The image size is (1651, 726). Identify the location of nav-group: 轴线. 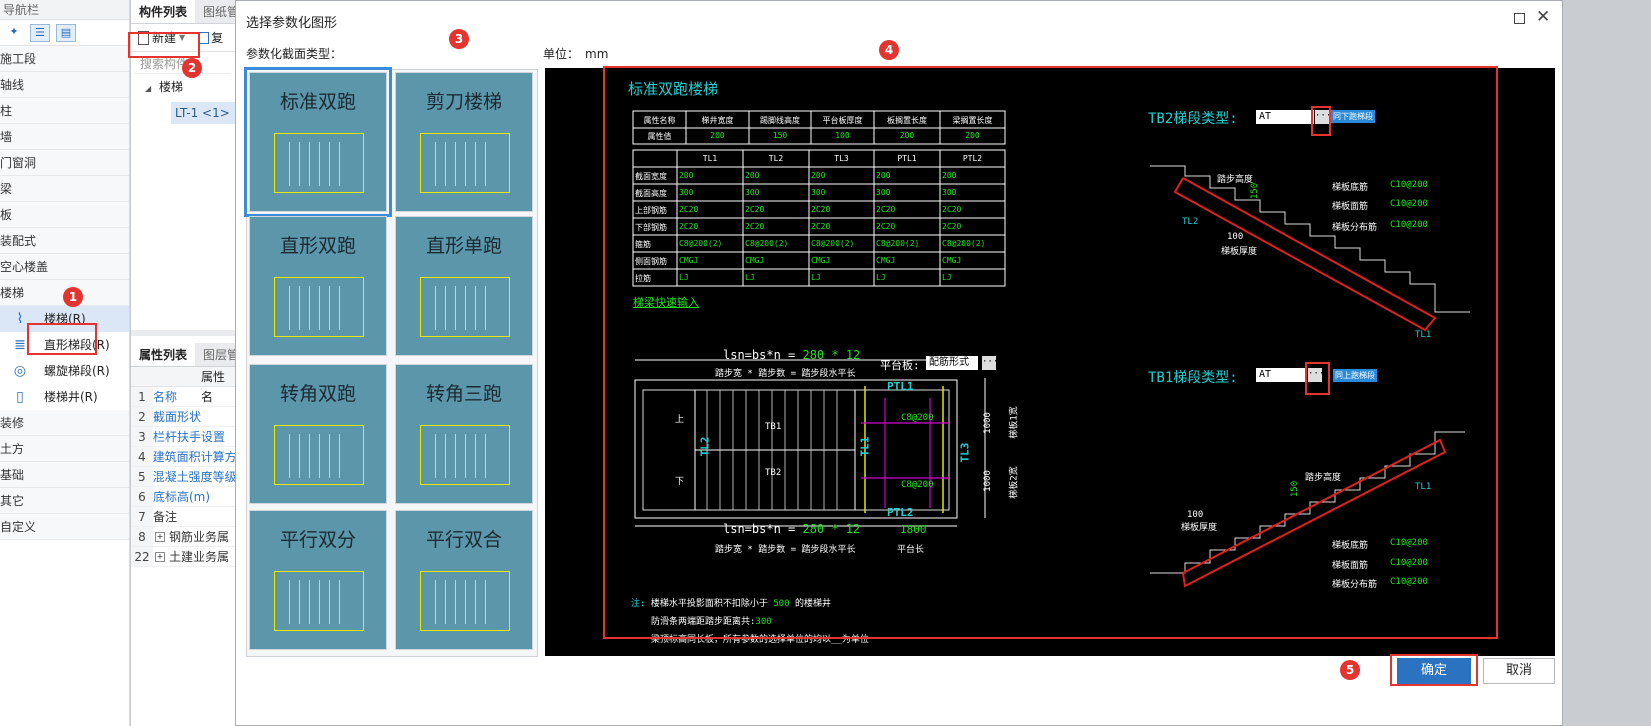
(64, 85).